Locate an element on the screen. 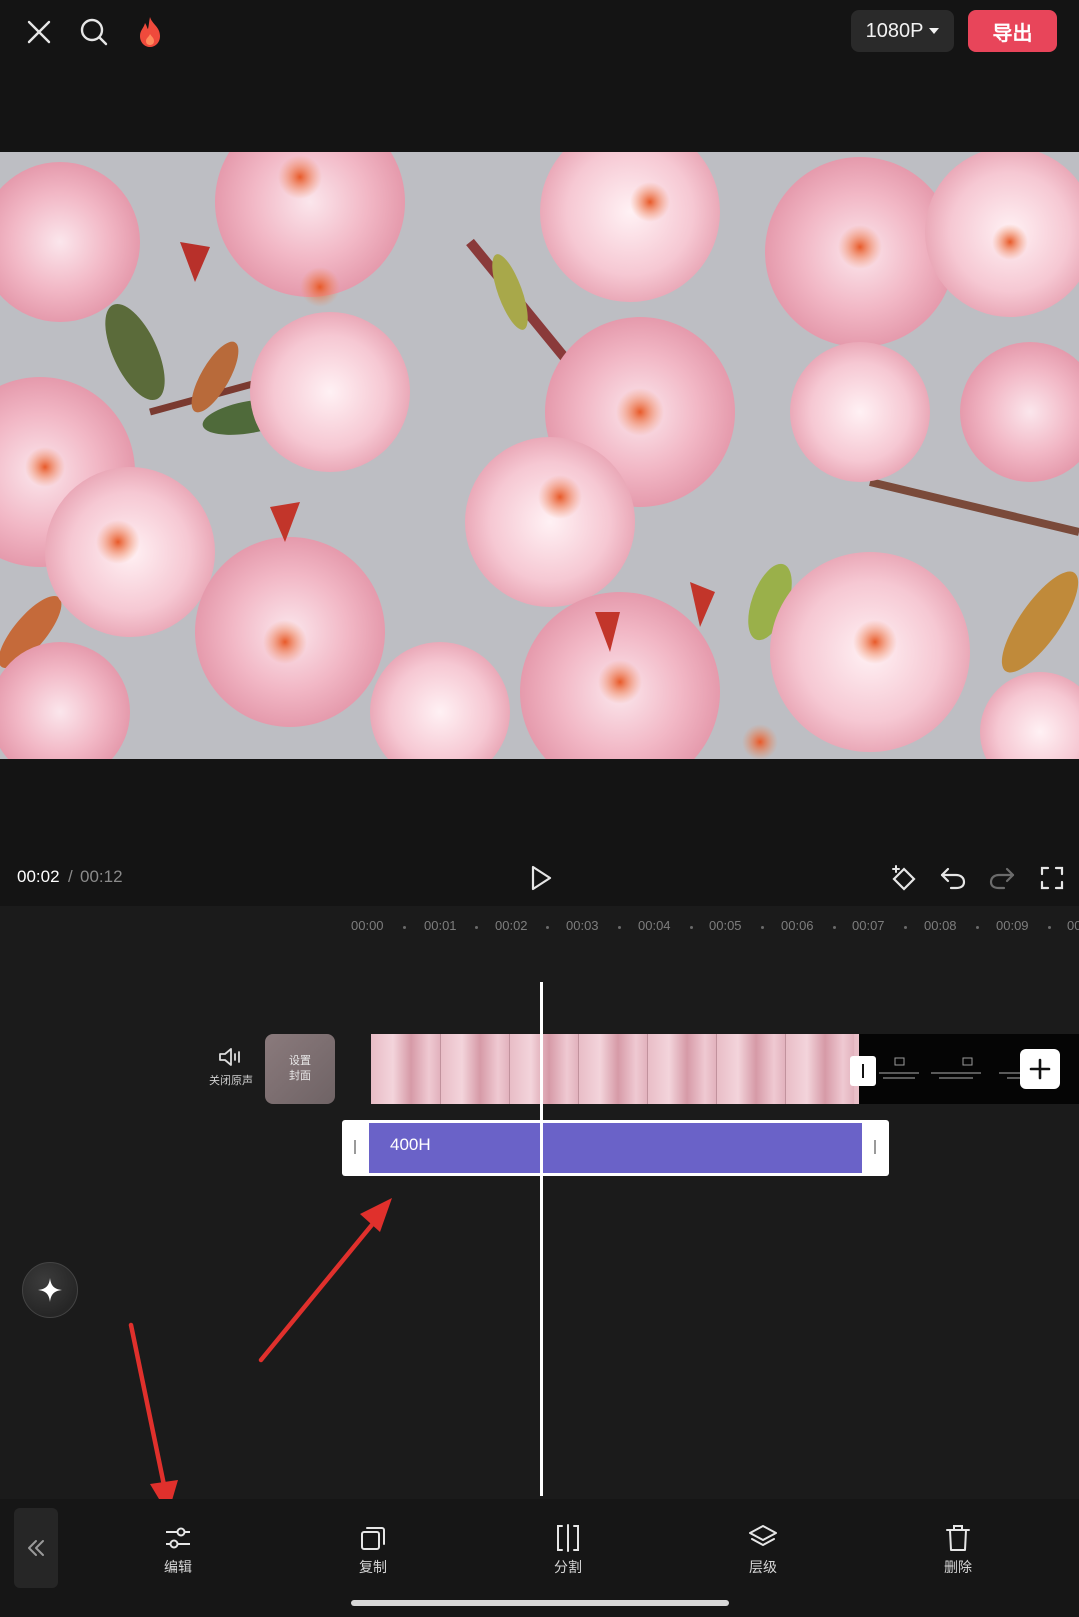  layers-icon is located at coordinates (763, 1535).